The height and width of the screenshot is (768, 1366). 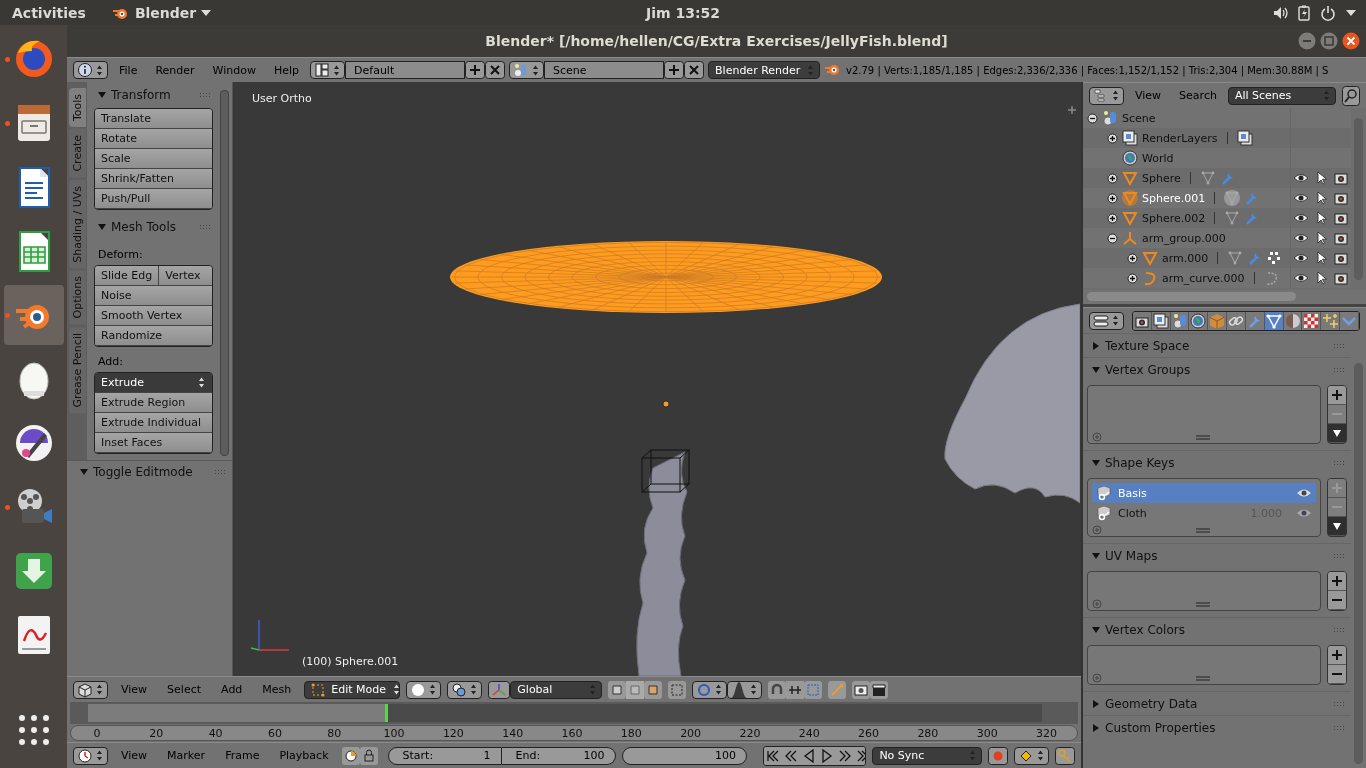 What do you see at coordinates (242, 755) in the screenshot?
I see `menu-item: Frame` at bounding box center [242, 755].